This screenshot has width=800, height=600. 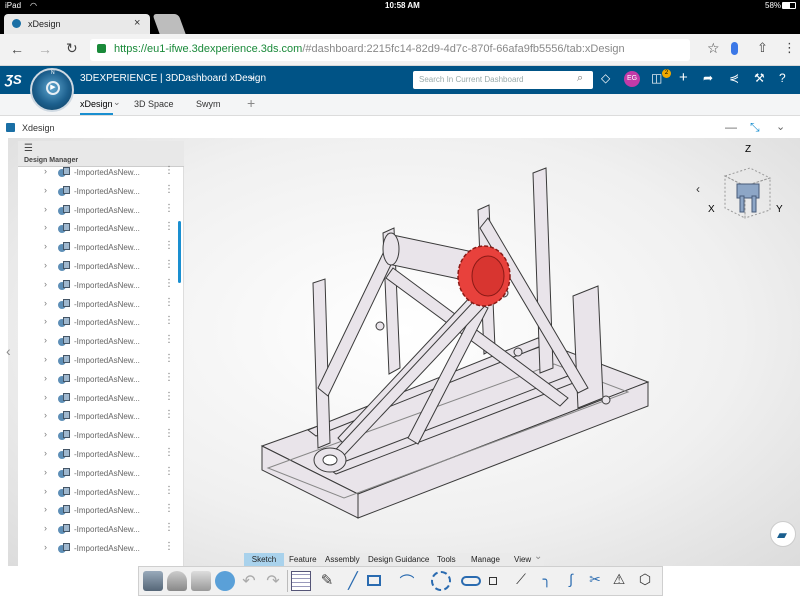 What do you see at coordinates (353, 581) in the screenshot?
I see `line-icon: ╱` at bounding box center [353, 581].